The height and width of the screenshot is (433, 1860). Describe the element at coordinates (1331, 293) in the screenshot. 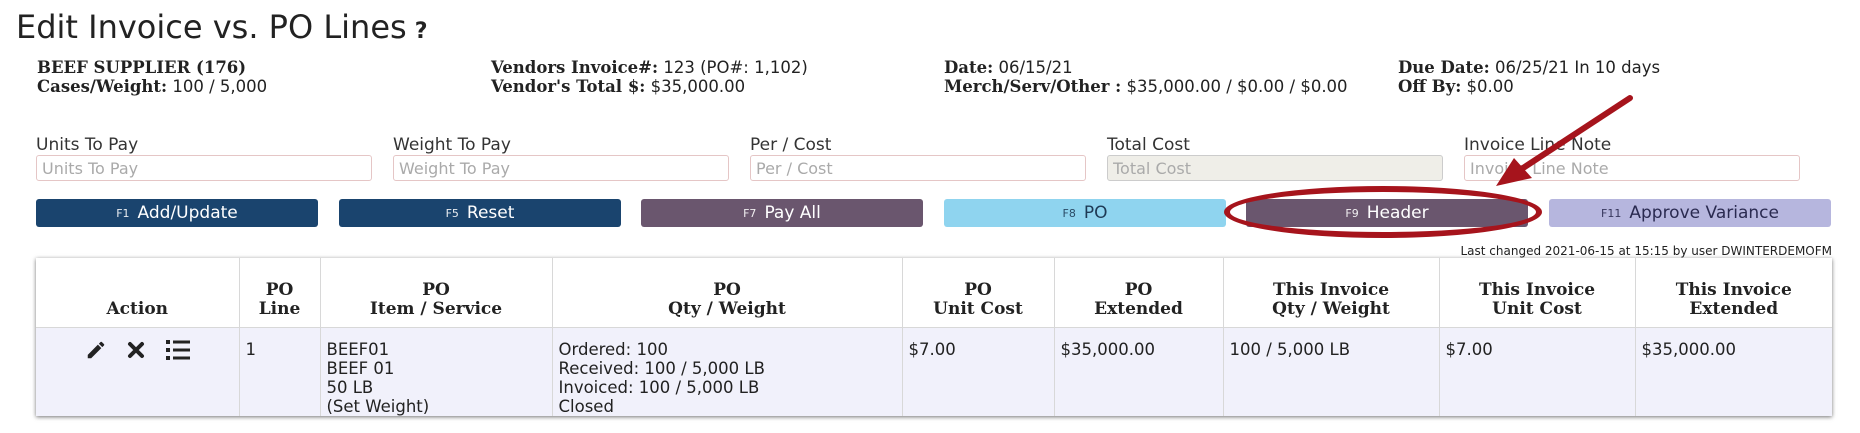

I see `col-header-inv-qty: This Invoice Qty / Weight` at that location.